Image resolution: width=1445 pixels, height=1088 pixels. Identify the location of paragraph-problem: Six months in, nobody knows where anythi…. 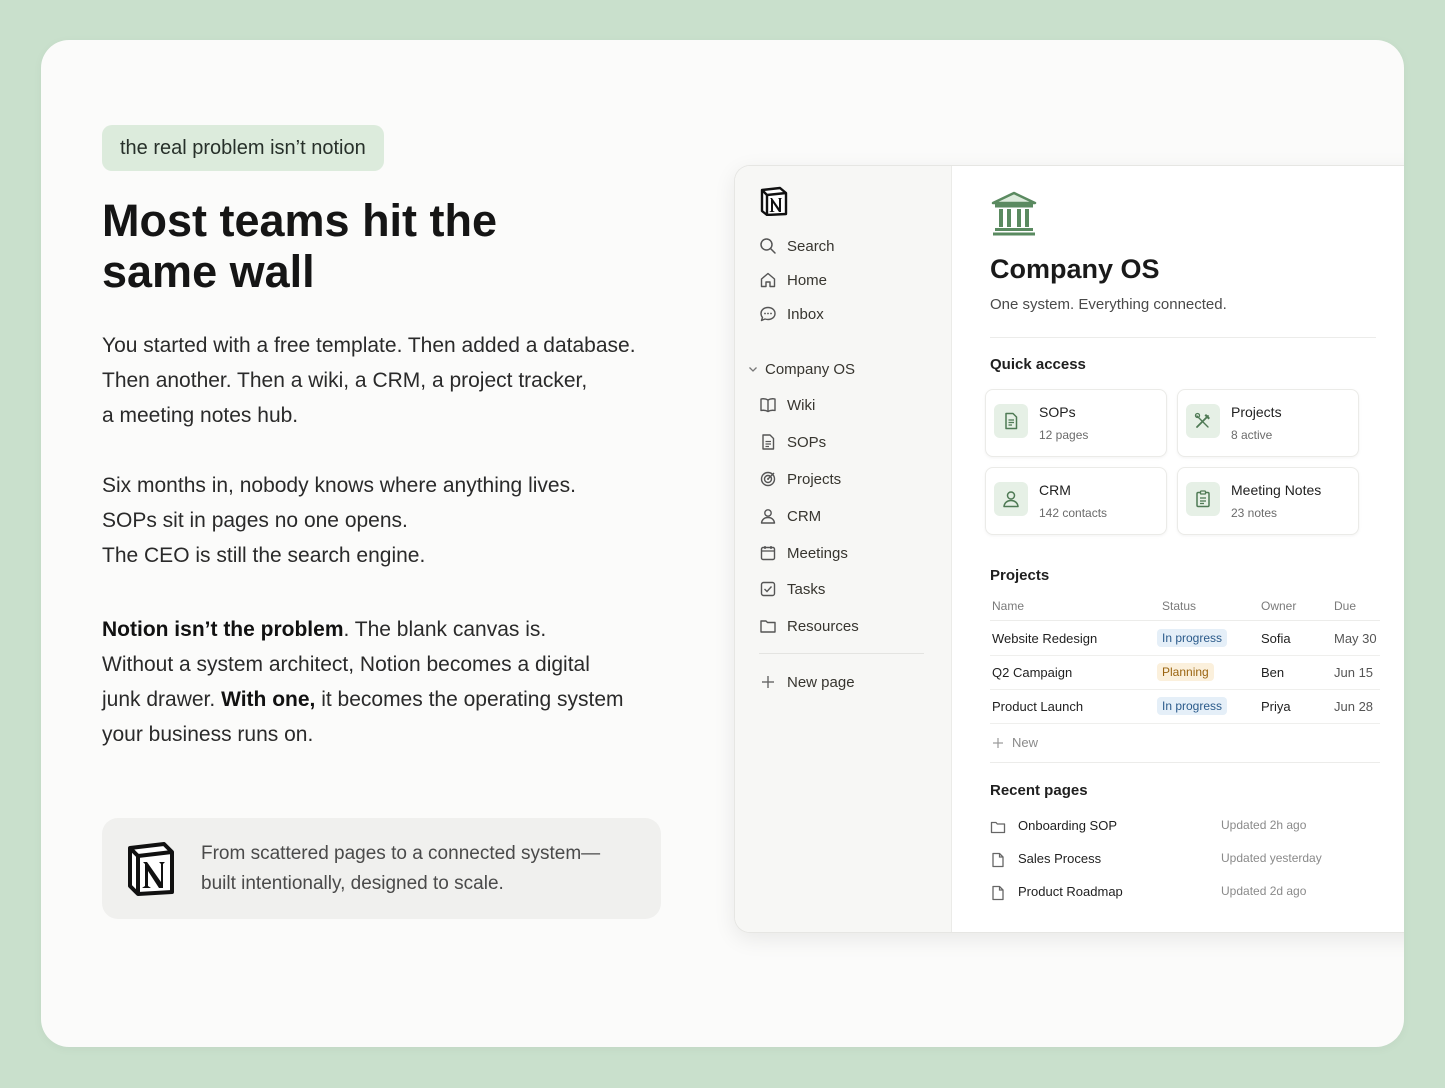
(402, 520).